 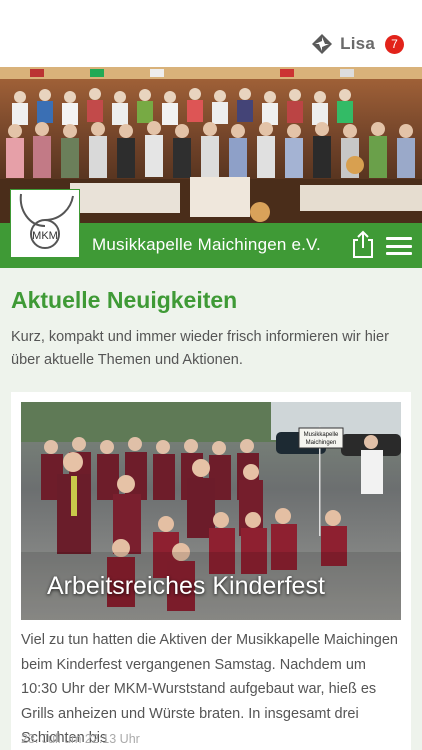 What do you see at coordinates (206, 245) in the screenshot?
I see `site-title: Musikkapelle Maichingen e.V.` at bounding box center [206, 245].